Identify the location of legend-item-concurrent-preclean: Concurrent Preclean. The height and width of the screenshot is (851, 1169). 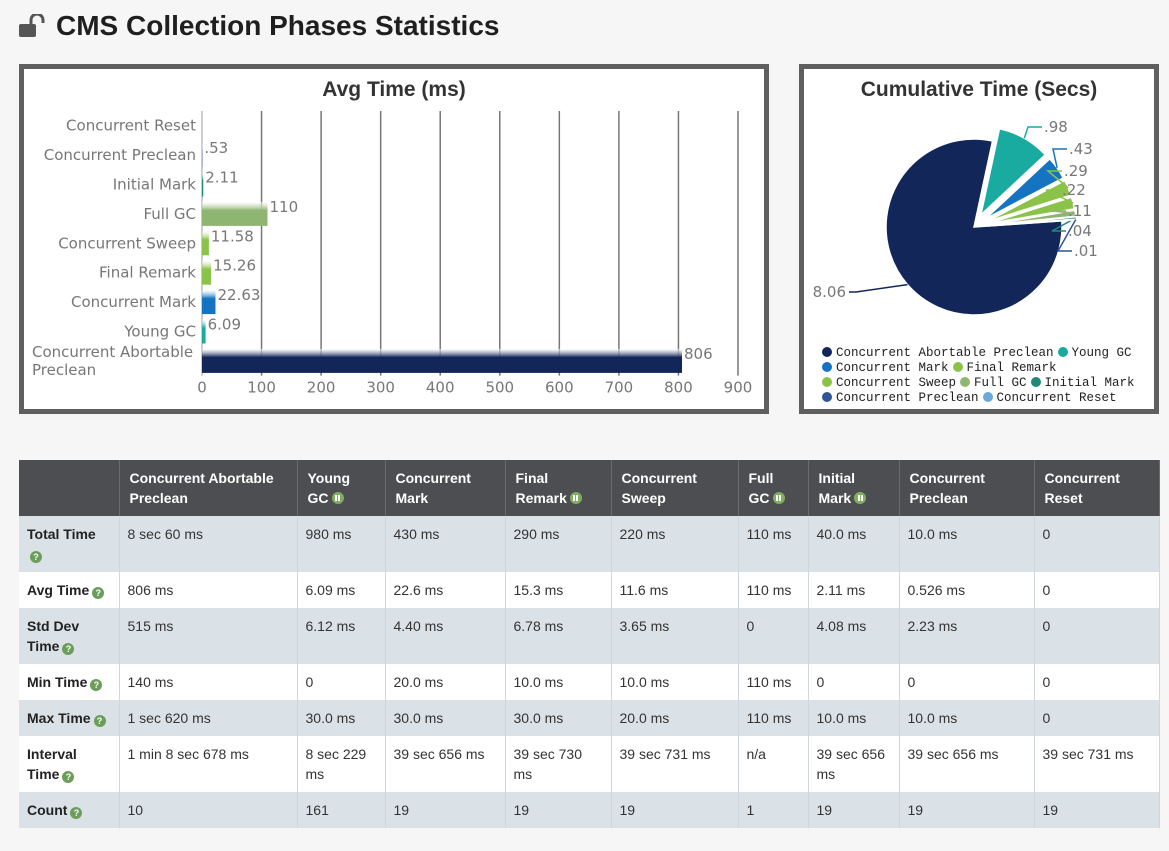
(900, 398).